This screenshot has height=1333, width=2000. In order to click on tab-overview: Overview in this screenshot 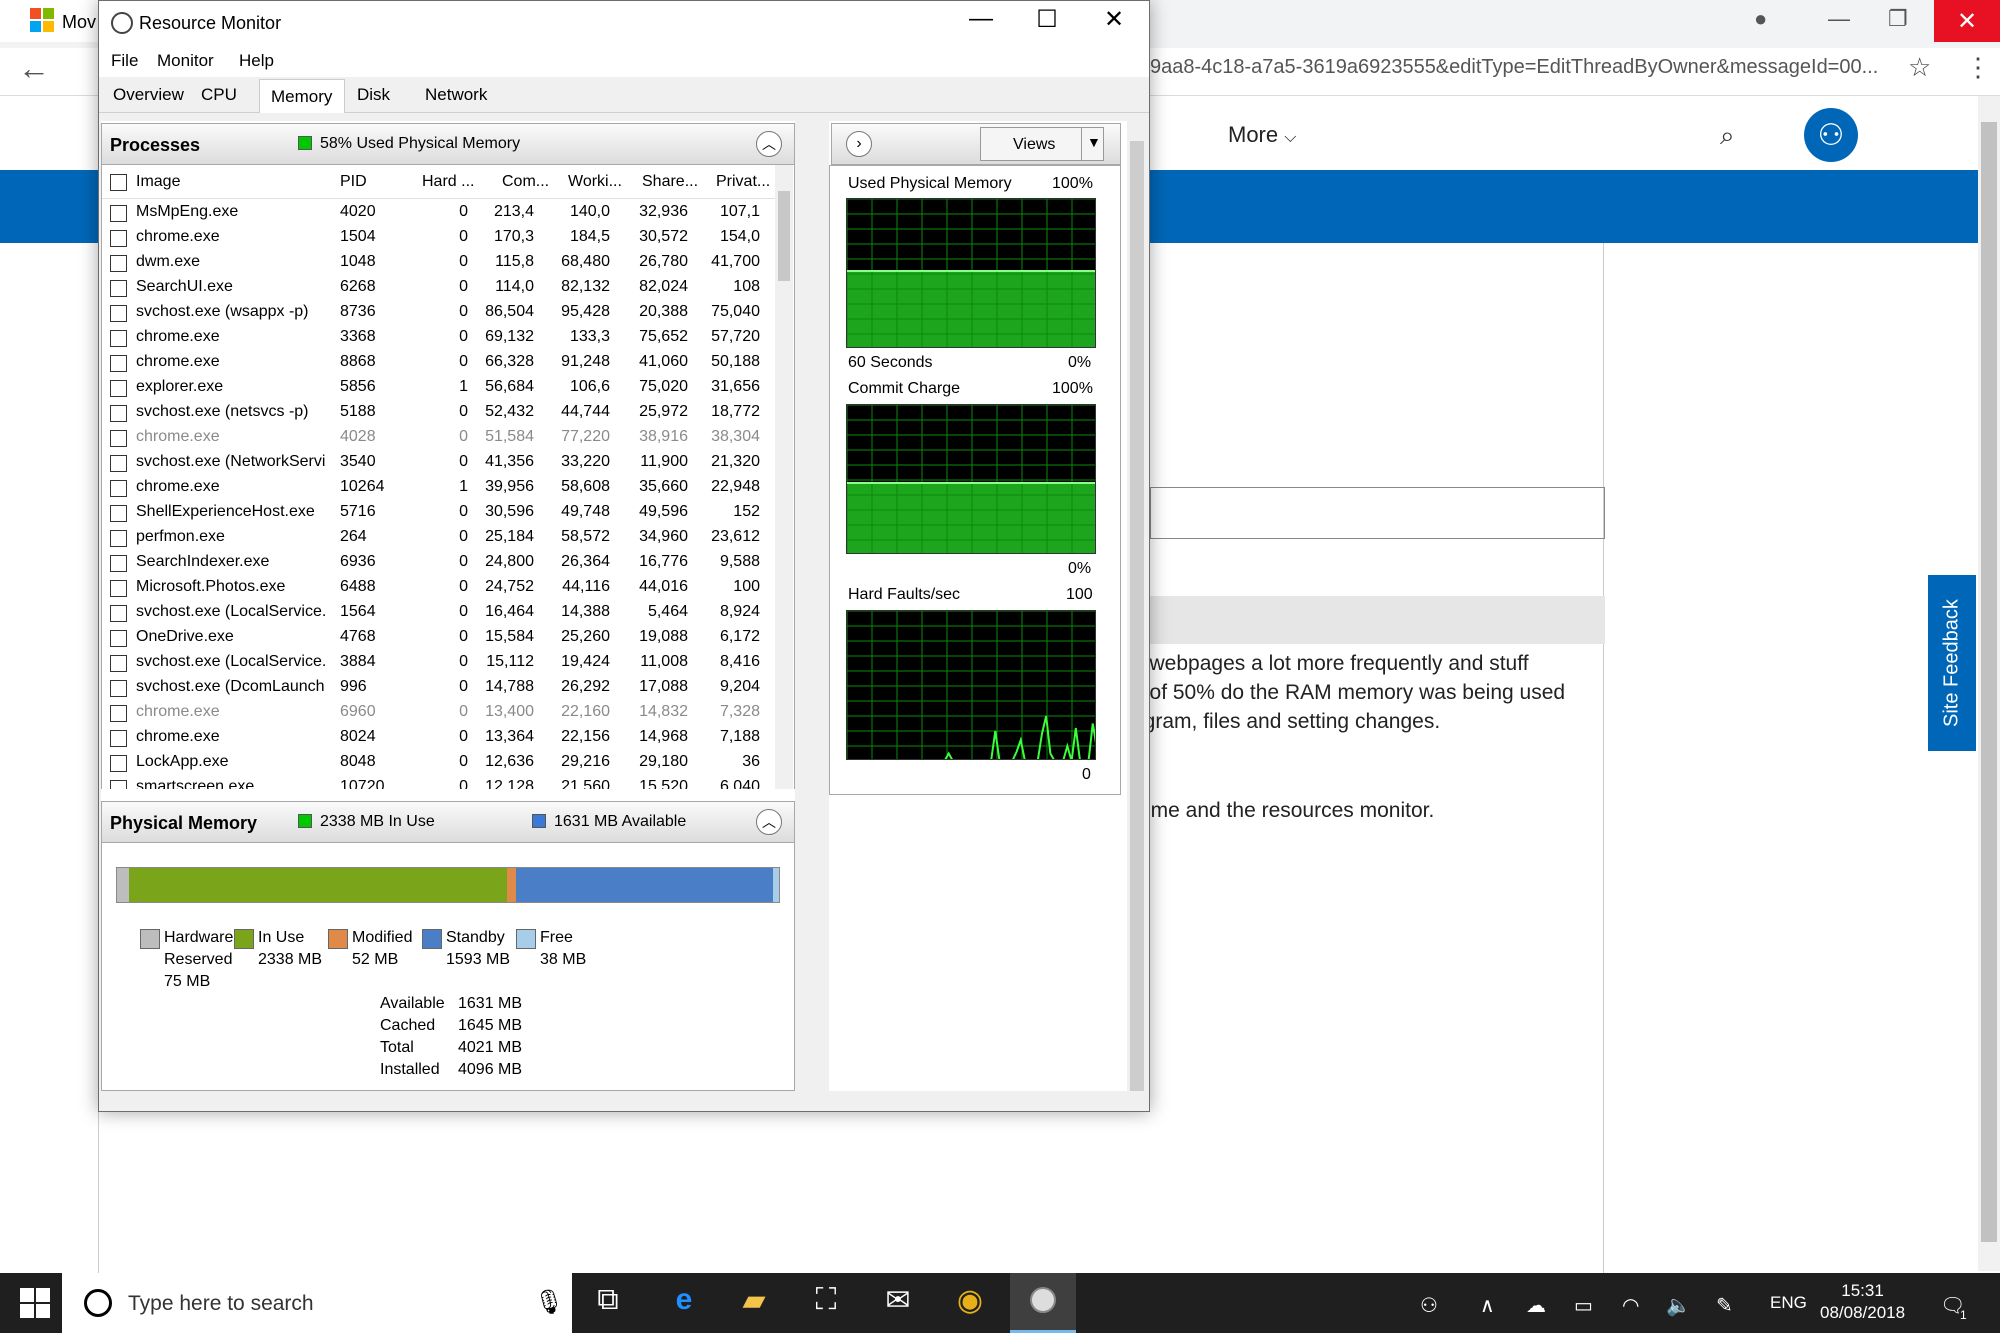, I will do `click(148, 95)`.